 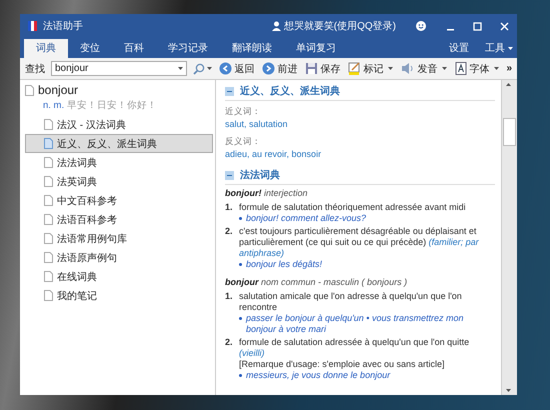 What do you see at coordinates (370, 69) in the screenshot?
I see `toolbar-button: 标记` at bounding box center [370, 69].